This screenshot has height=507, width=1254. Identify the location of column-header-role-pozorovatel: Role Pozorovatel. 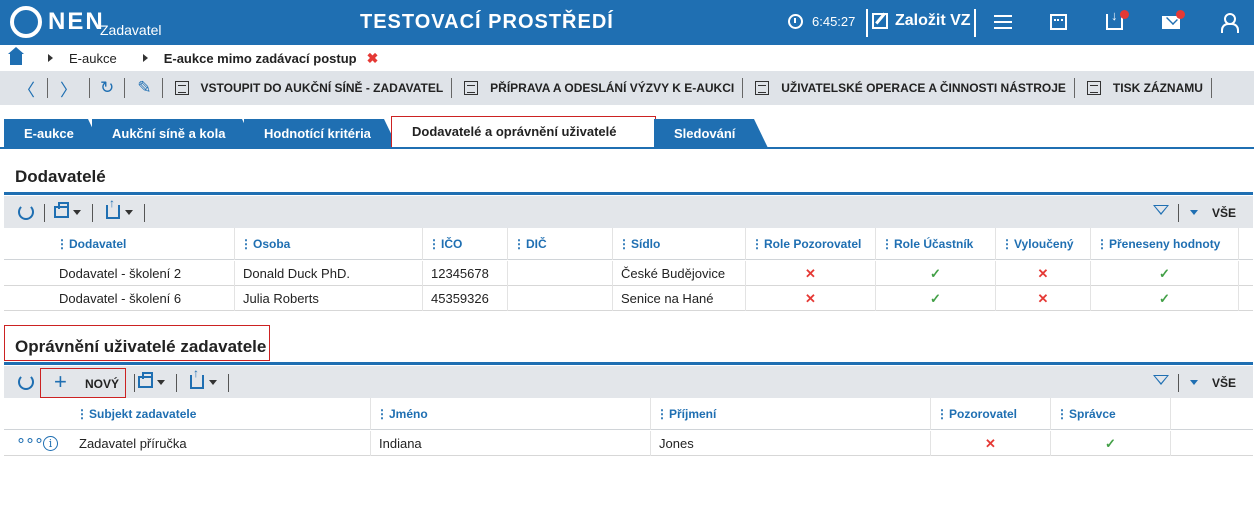
(811, 244).